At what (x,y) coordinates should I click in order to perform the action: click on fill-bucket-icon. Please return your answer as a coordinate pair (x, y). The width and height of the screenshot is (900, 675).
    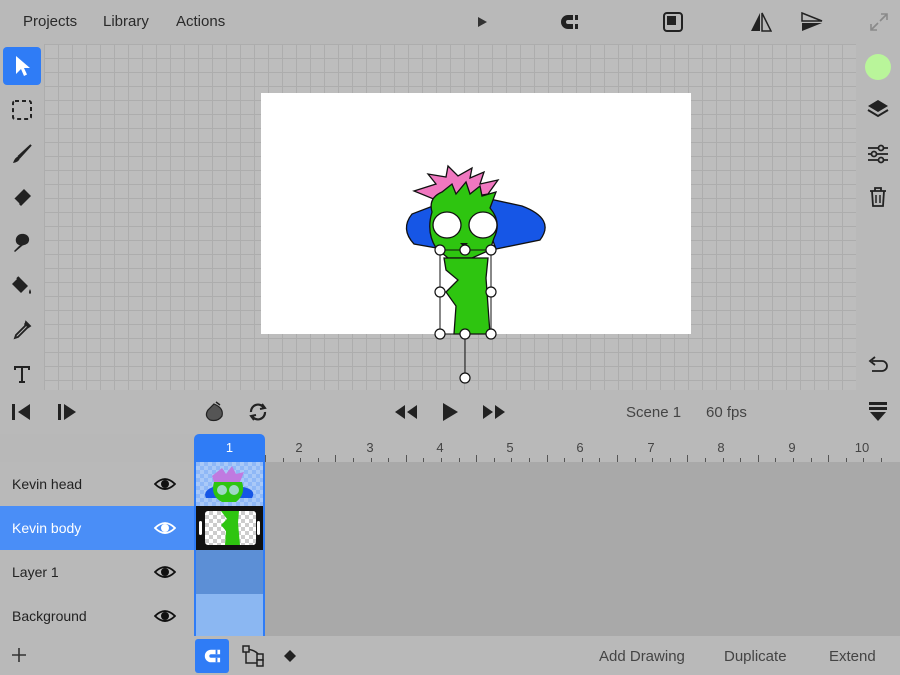
    Looking at the image, I should click on (22, 286).